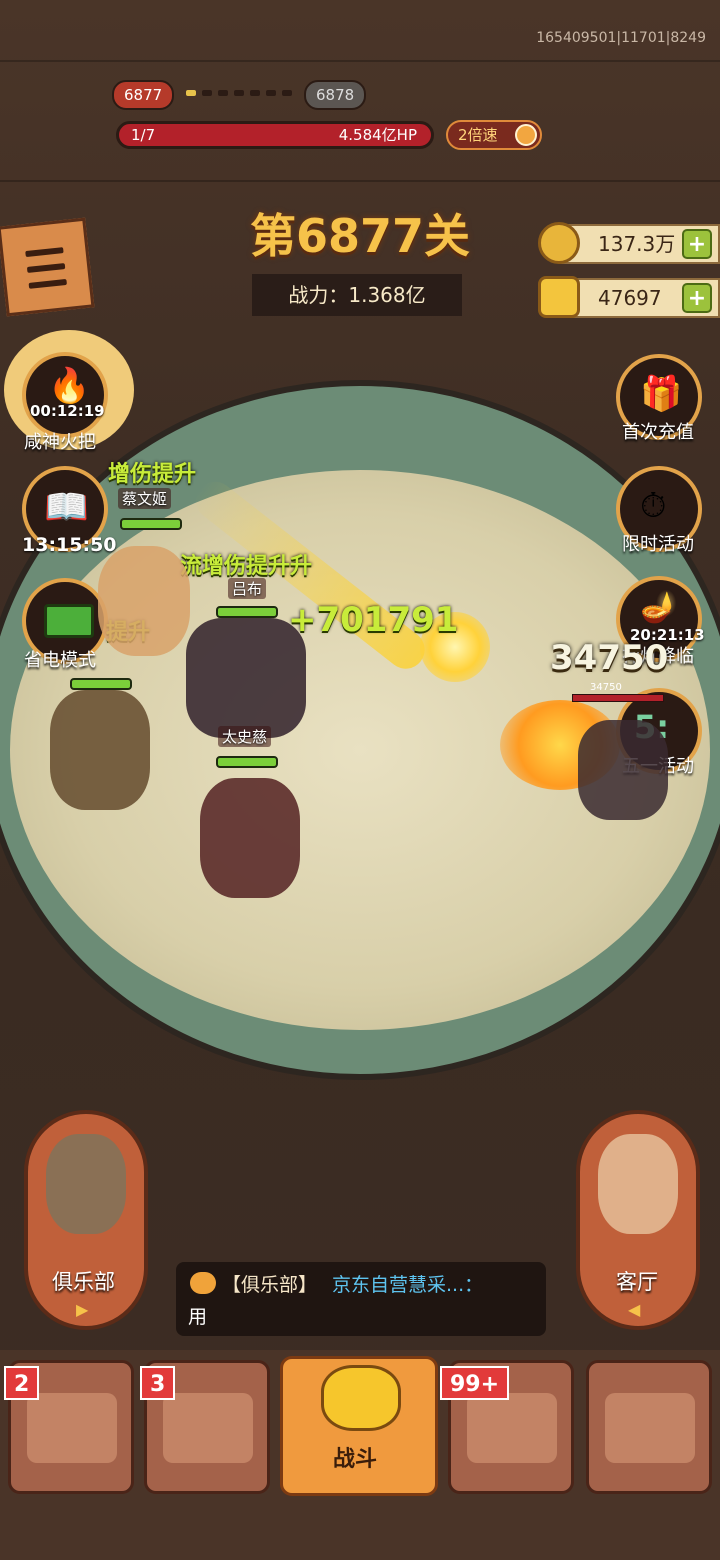 The image size is (720, 1560). I want to click on first-recharge-label: 首次充值, so click(658, 432).